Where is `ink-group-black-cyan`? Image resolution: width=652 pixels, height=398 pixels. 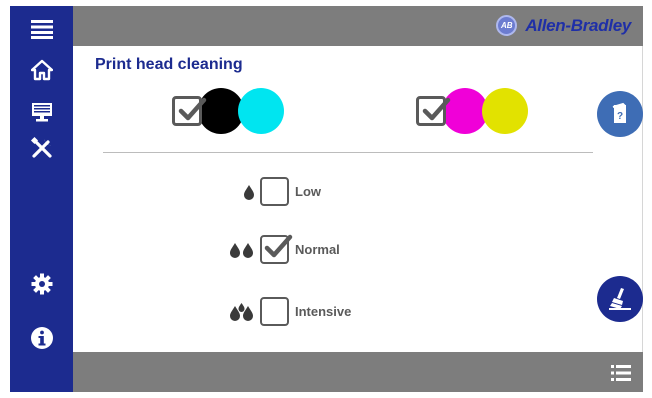
ink-group-black-cyan is located at coordinates (228, 111).